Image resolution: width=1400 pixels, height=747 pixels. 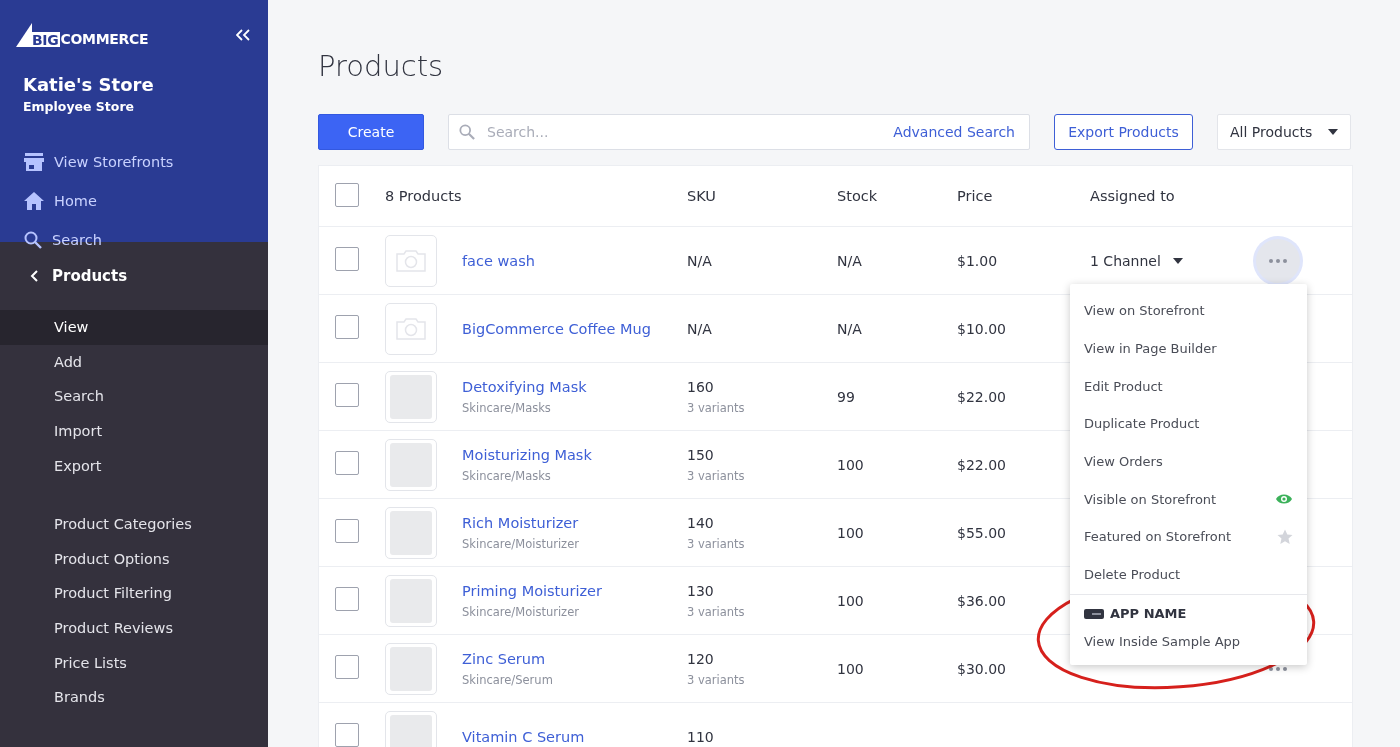 What do you see at coordinates (701, 736) in the screenshot?
I see `table-cell-text: 110` at bounding box center [701, 736].